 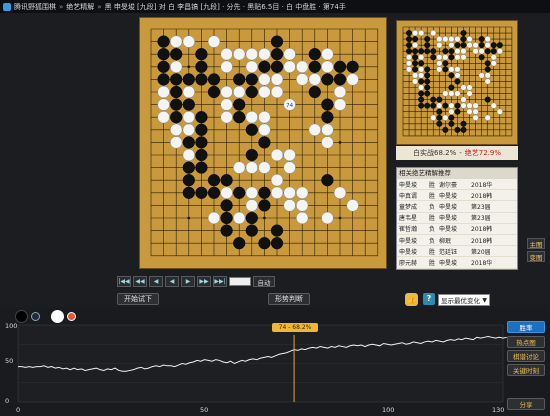 I want to click on related-row: 童梦成 负申旻埈 第23届, so click(x=457, y=207).